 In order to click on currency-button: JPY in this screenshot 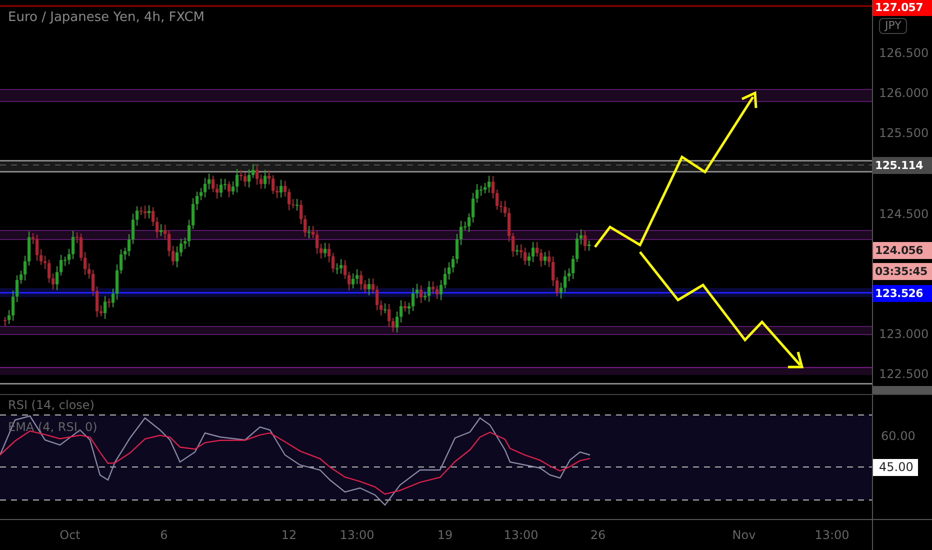, I will do `click(893, 26)`.